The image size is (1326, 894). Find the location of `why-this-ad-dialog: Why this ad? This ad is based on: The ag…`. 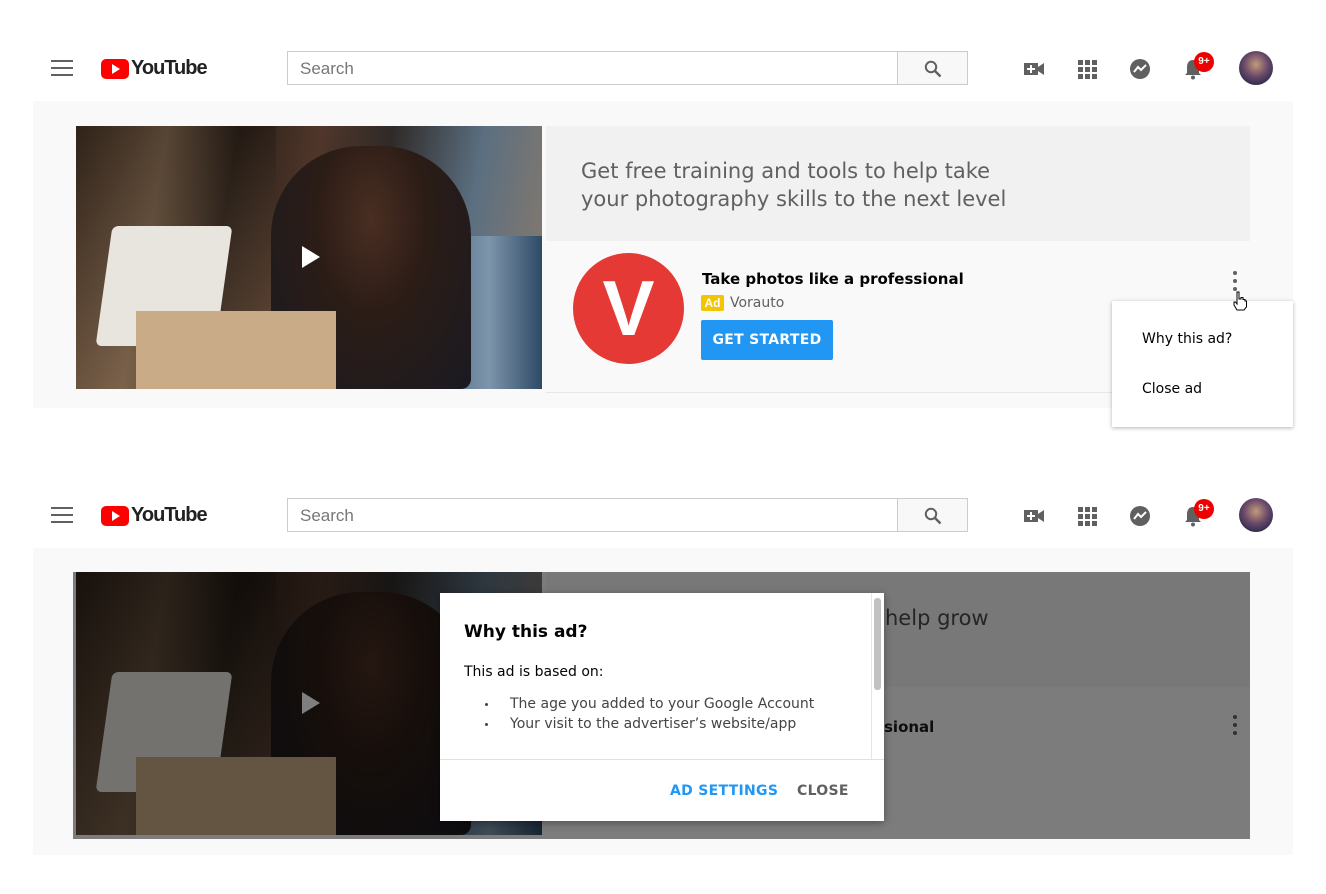

why-this-ad-dialog: Why this ad? This ad is based on: The ag… is located at coordinates (662, 707).